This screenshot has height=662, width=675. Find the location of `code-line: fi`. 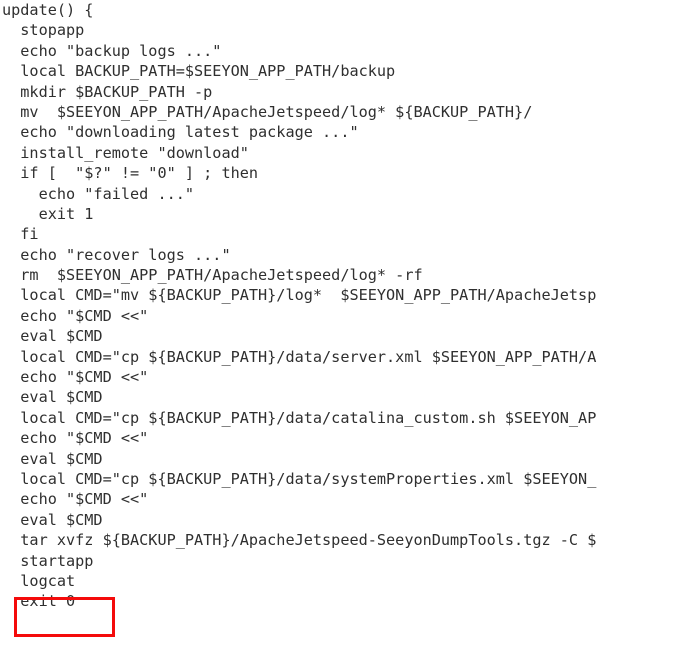

code-line: fi is located at coordinates (20, 234).